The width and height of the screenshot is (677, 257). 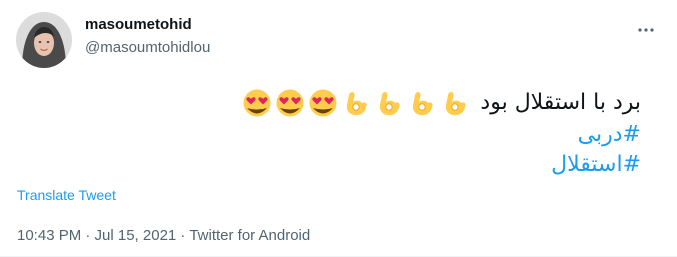 I want to click on more-horizontal-icon, so click(x=646, y=30).